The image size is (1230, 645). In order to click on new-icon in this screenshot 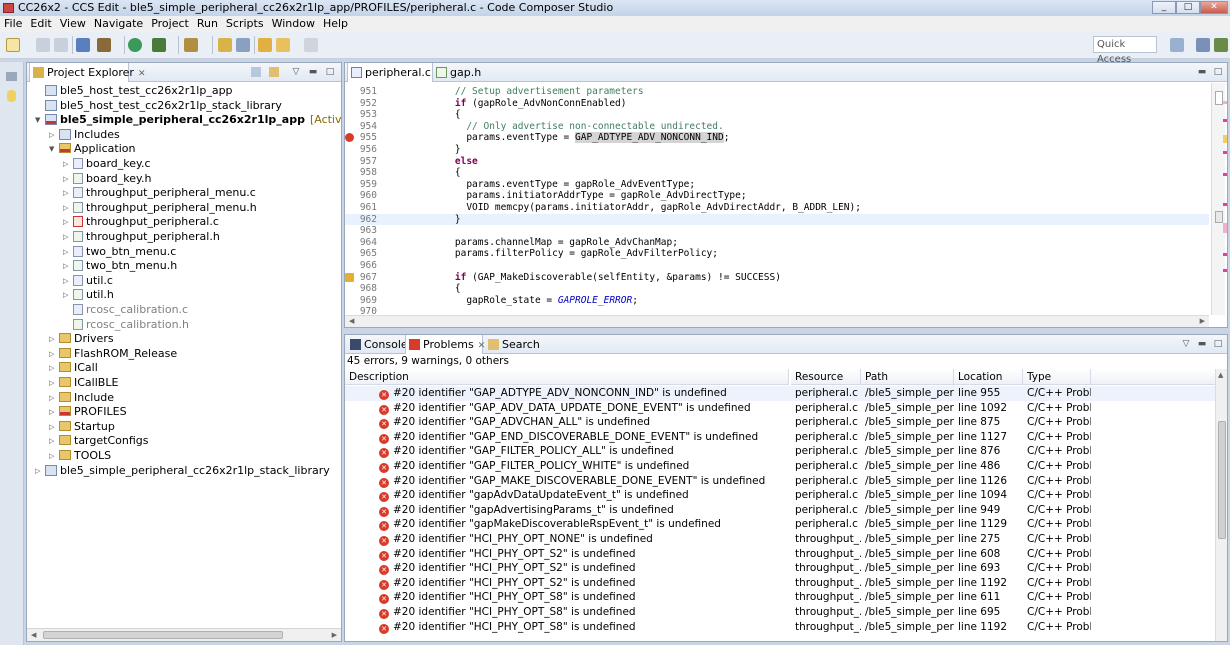, I will do `click(13, 45)`.